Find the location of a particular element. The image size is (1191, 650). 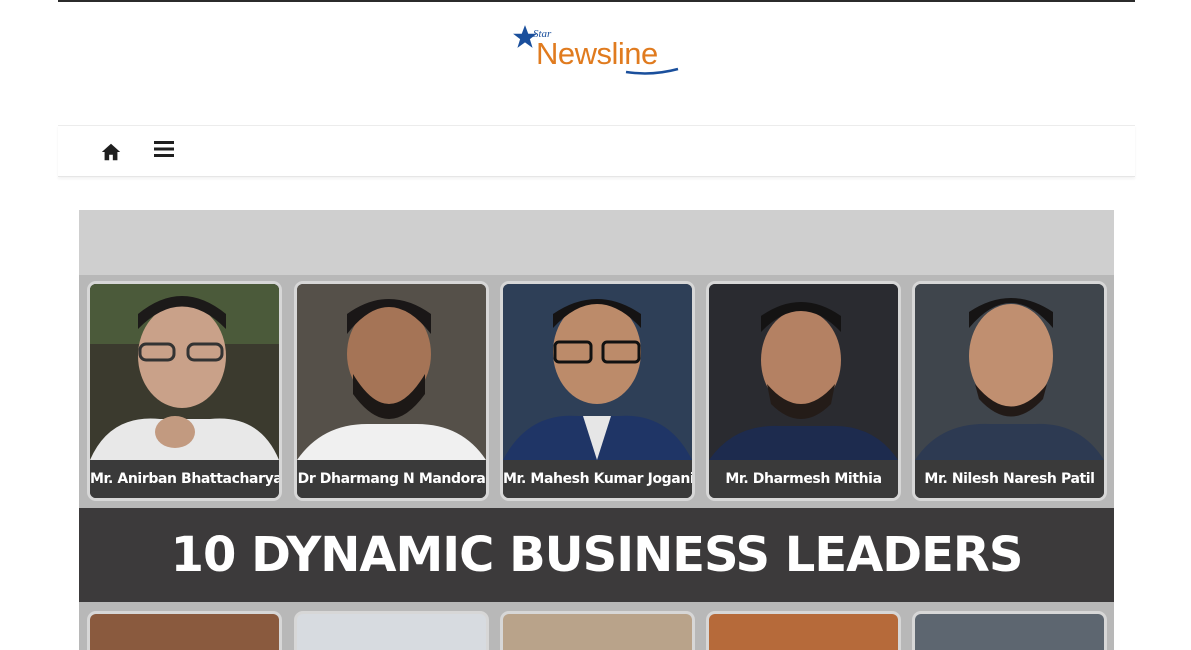

leader-name: Mr. Dharmesh Mithia is located at coordinates (803, 479).